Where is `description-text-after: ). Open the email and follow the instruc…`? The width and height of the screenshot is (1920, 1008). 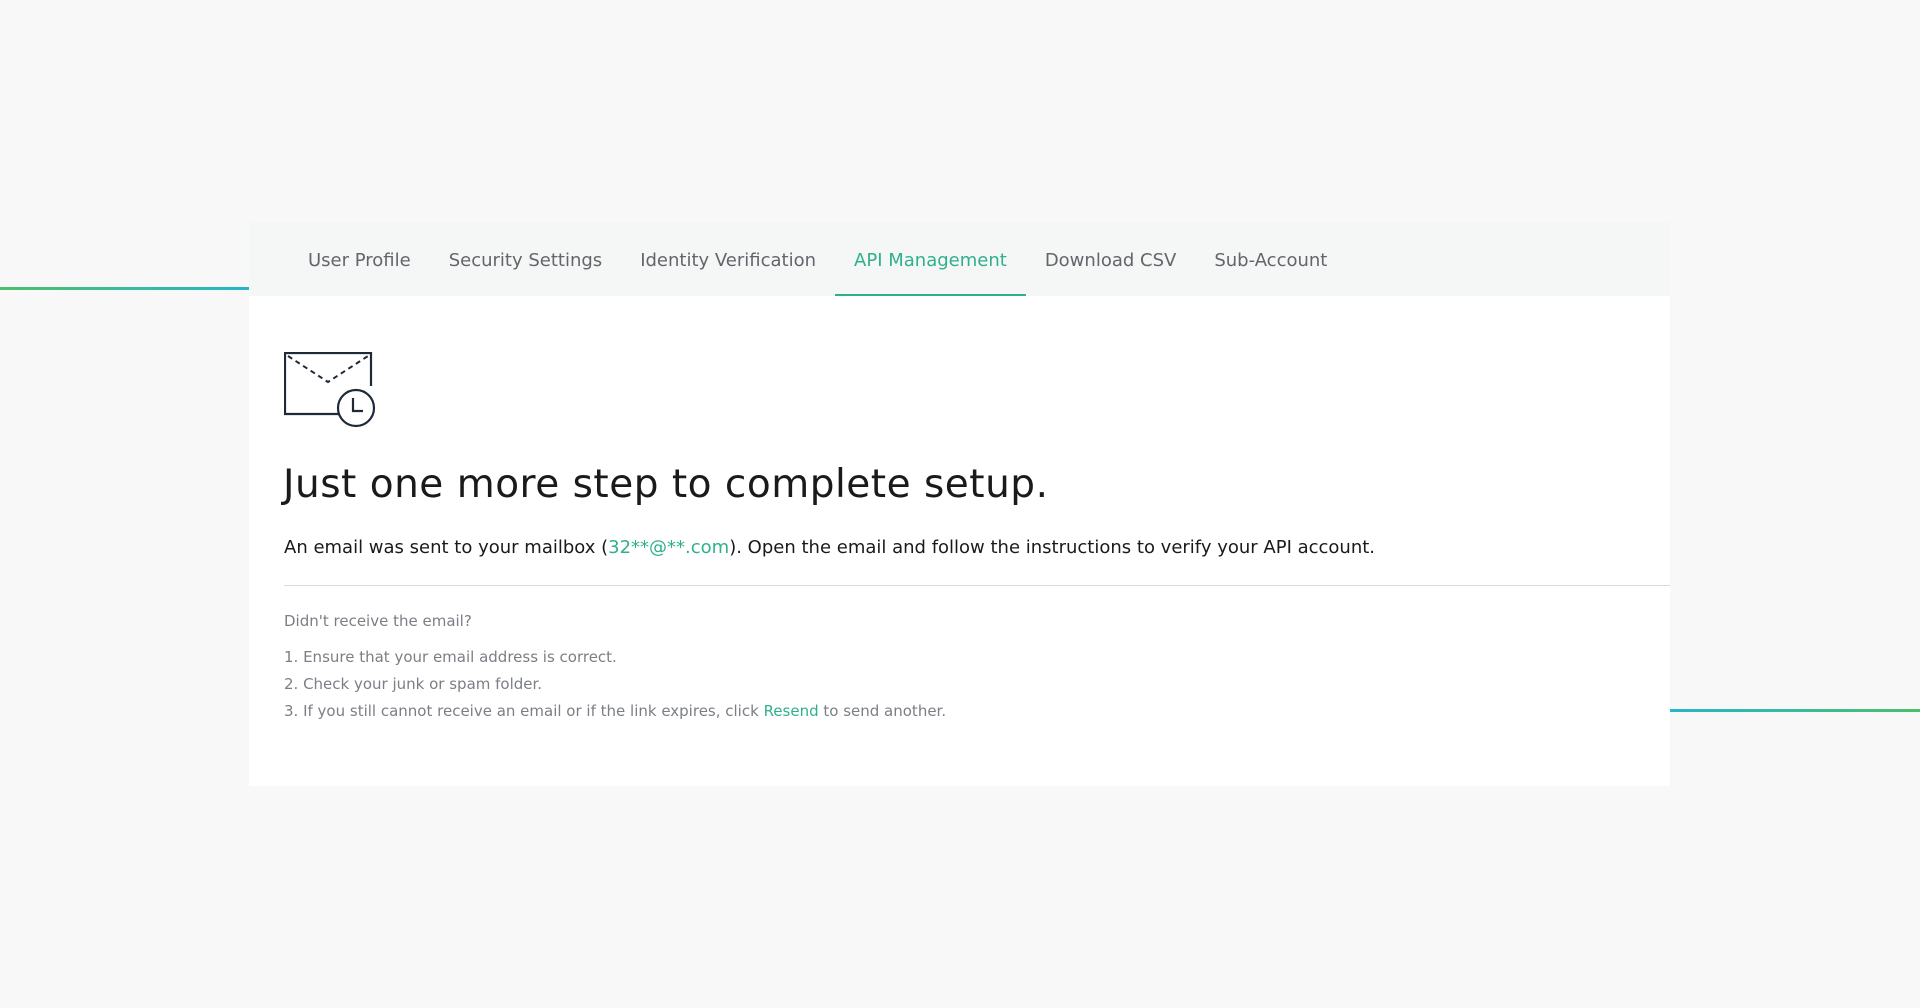 description-text-after: ). Open the email and follow the instruc… is located at coordinates (1052, 547).